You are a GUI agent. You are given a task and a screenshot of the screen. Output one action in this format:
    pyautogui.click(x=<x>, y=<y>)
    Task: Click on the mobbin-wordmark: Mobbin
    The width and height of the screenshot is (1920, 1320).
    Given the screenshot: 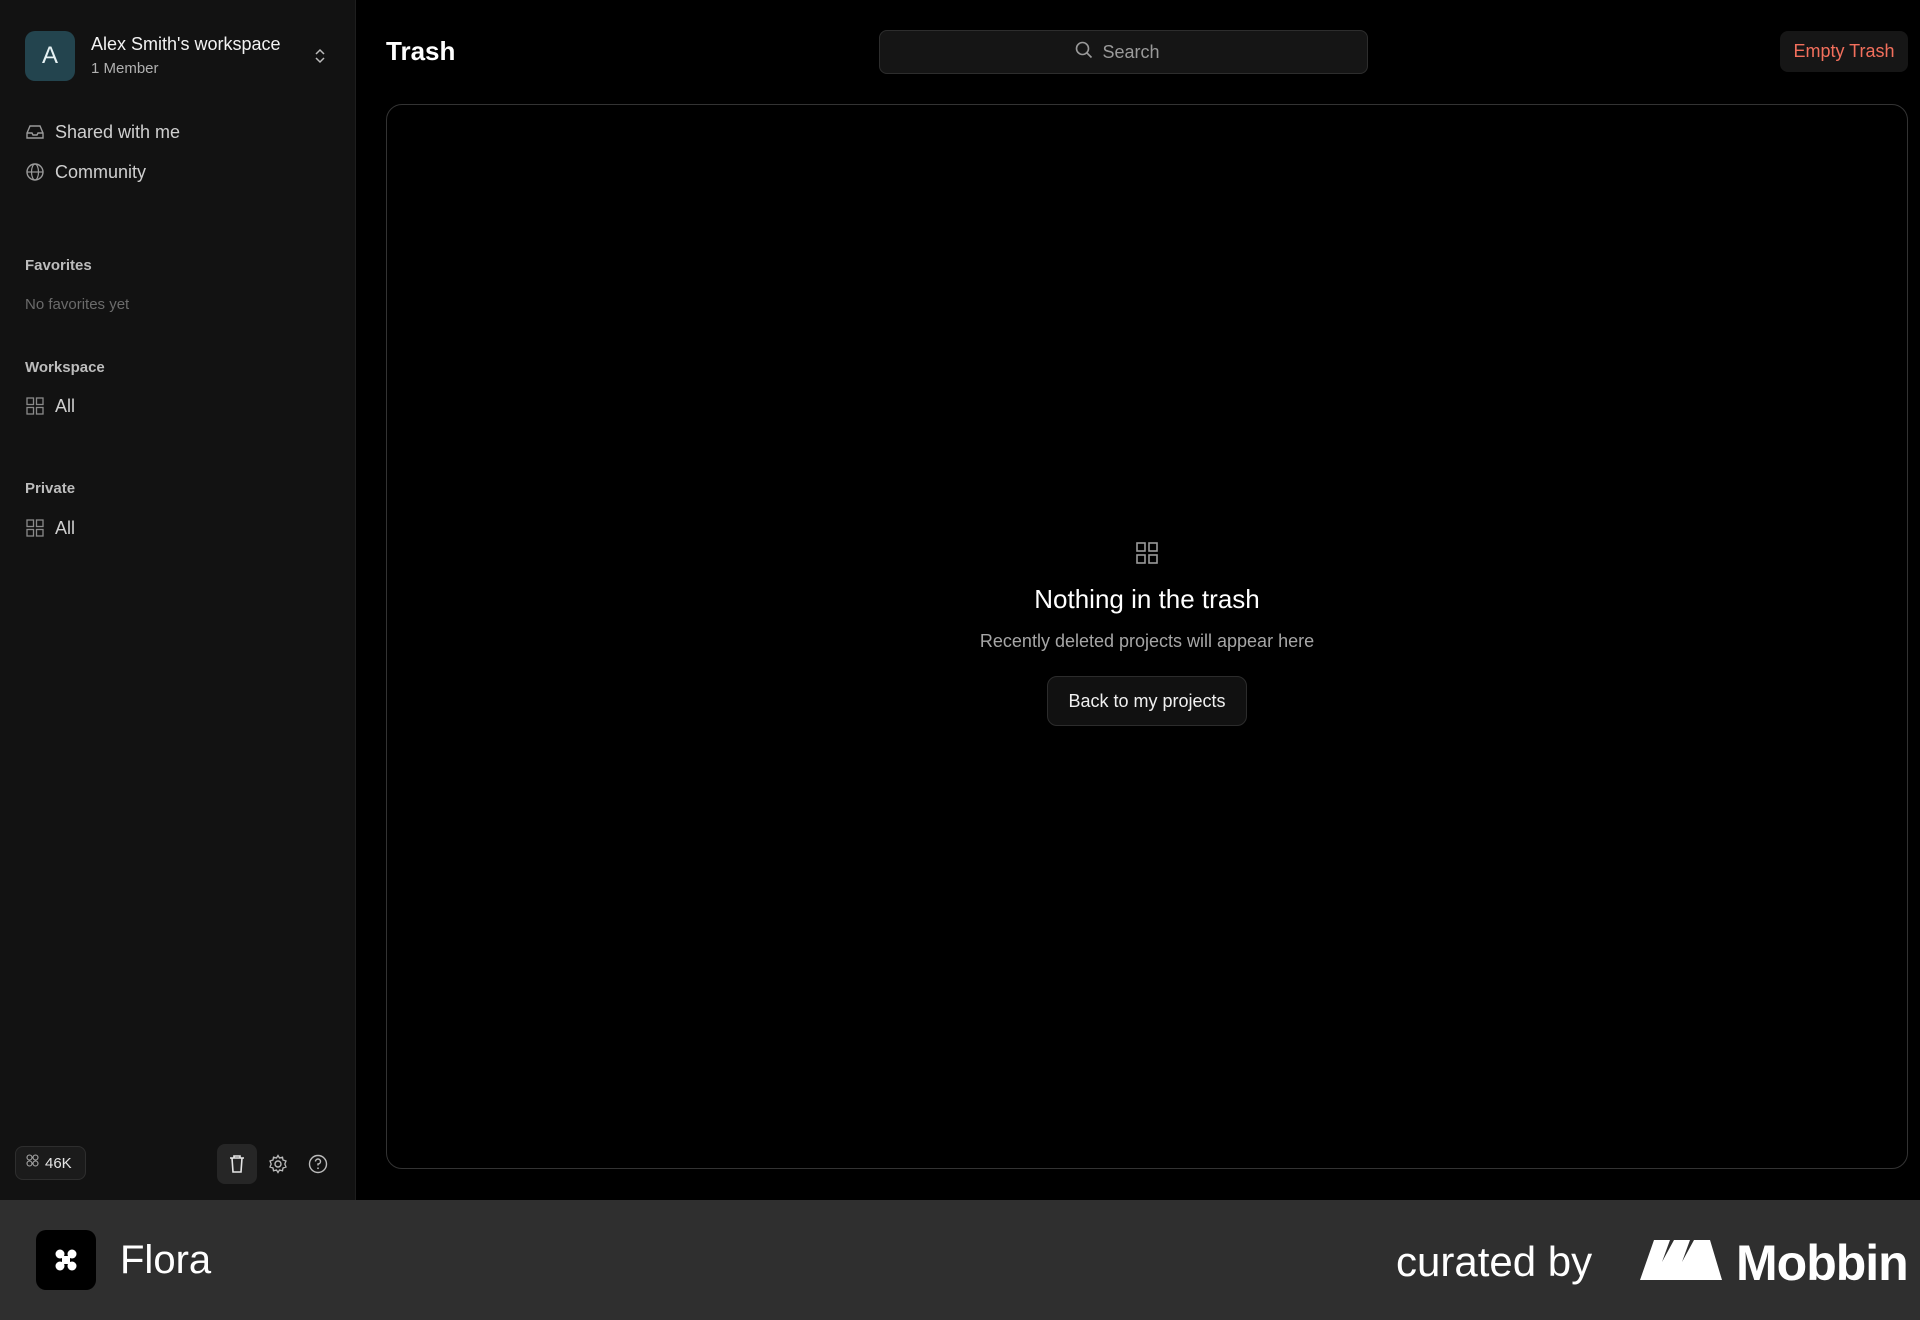 What is the action you would take?
    pyautogui.click(x=1822, y=1263)
    